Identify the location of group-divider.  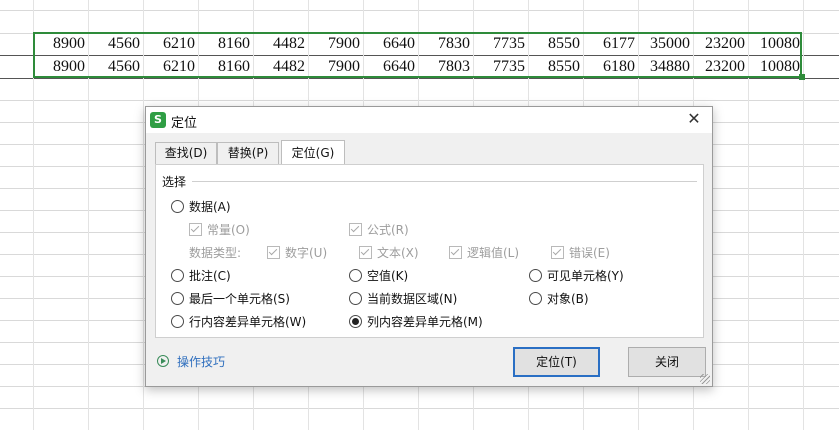
(444, 181).